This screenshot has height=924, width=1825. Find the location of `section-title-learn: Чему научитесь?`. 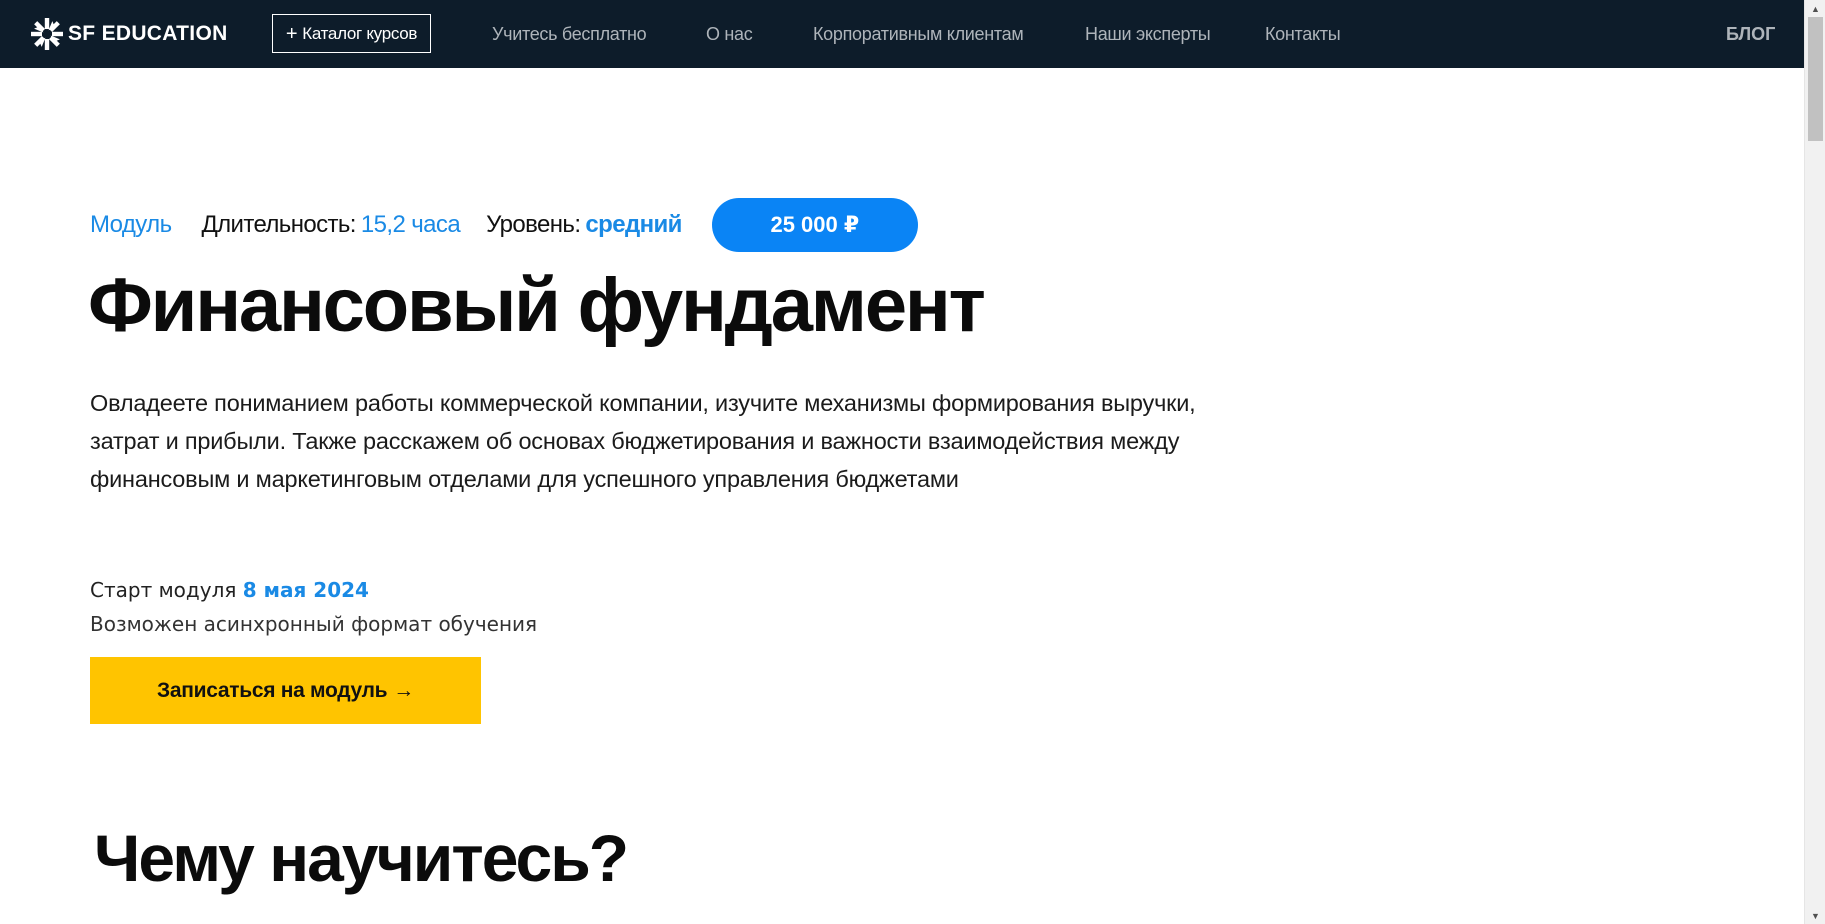

section-title-learn: Чему научитесь? is located at coordinates (361, 858).